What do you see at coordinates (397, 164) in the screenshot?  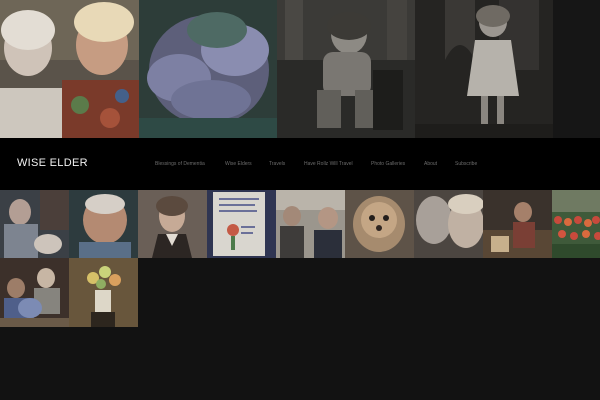 I see `nav-item-photo-galleries: Photo Galleries` at bounding box center [397, 164].